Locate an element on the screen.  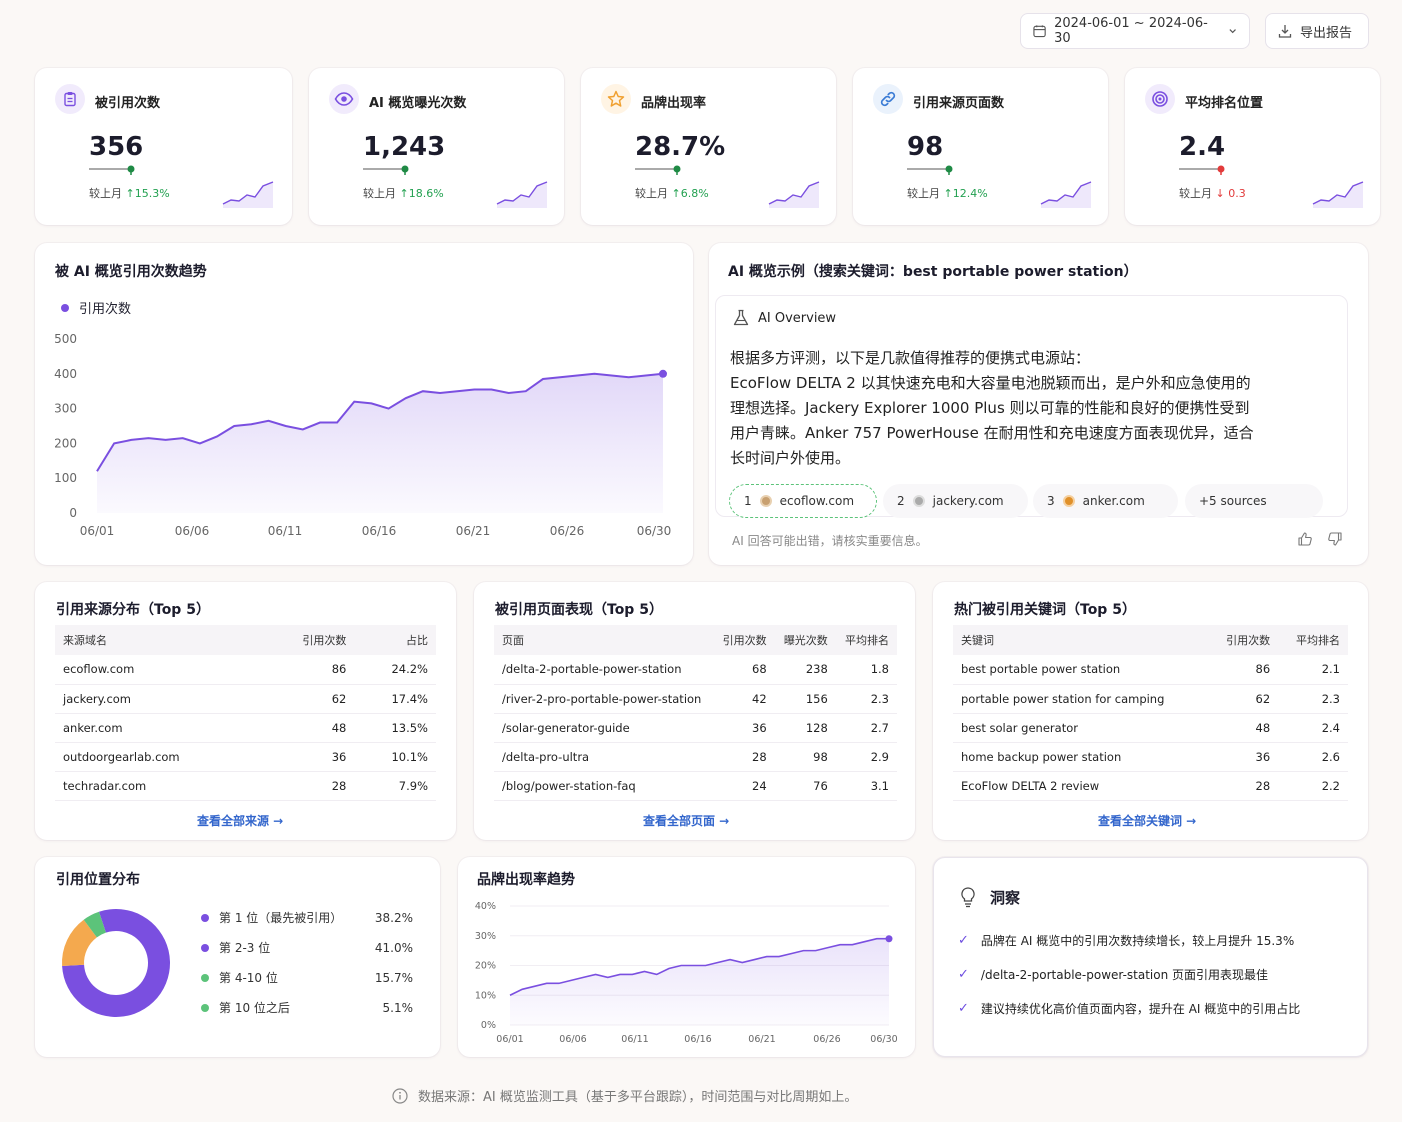
star-icon is located at coordinates (616, 99).